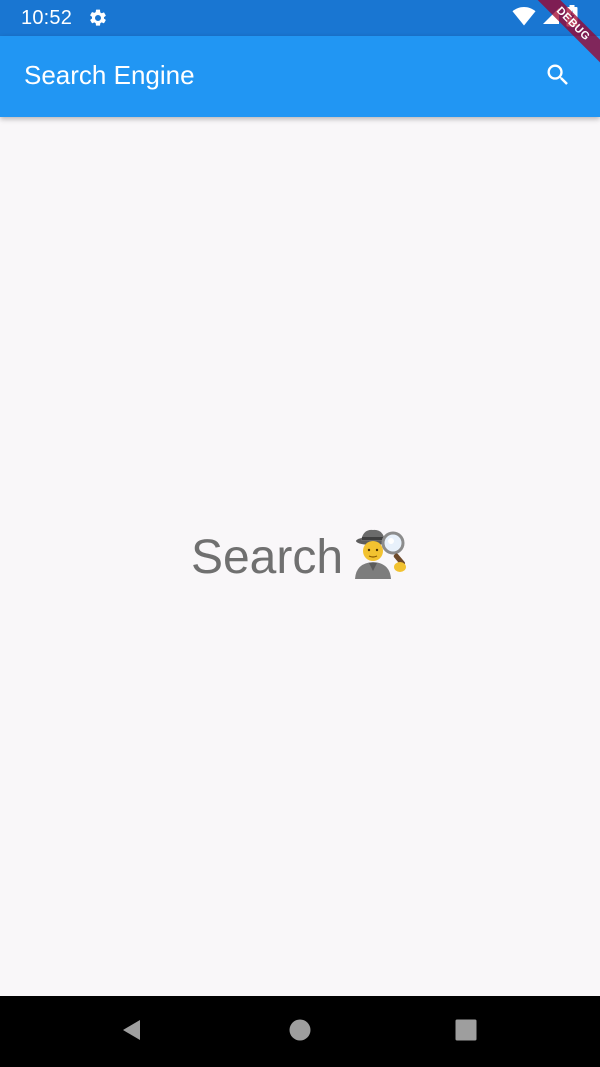 The height and width of the screenshot is (1067, 600). I want to click on cell-signal-icon, so click(551, 18).